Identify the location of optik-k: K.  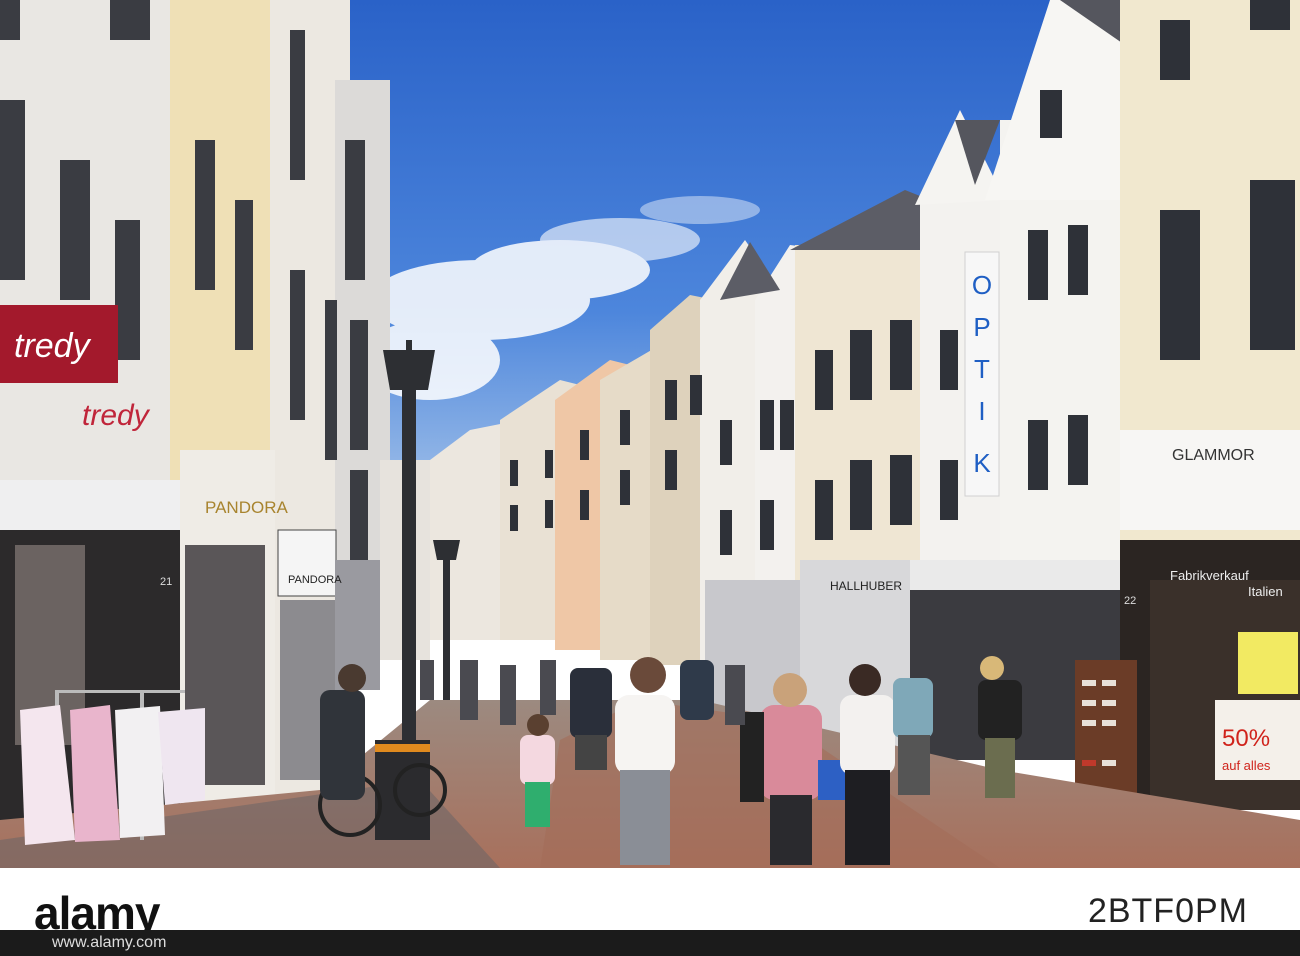
(982, 463).